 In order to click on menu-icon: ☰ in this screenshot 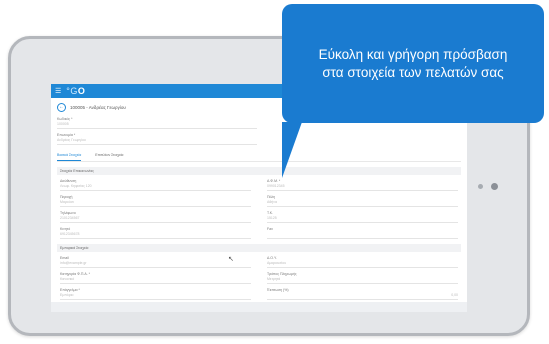, I will do `click(58, 91)`.